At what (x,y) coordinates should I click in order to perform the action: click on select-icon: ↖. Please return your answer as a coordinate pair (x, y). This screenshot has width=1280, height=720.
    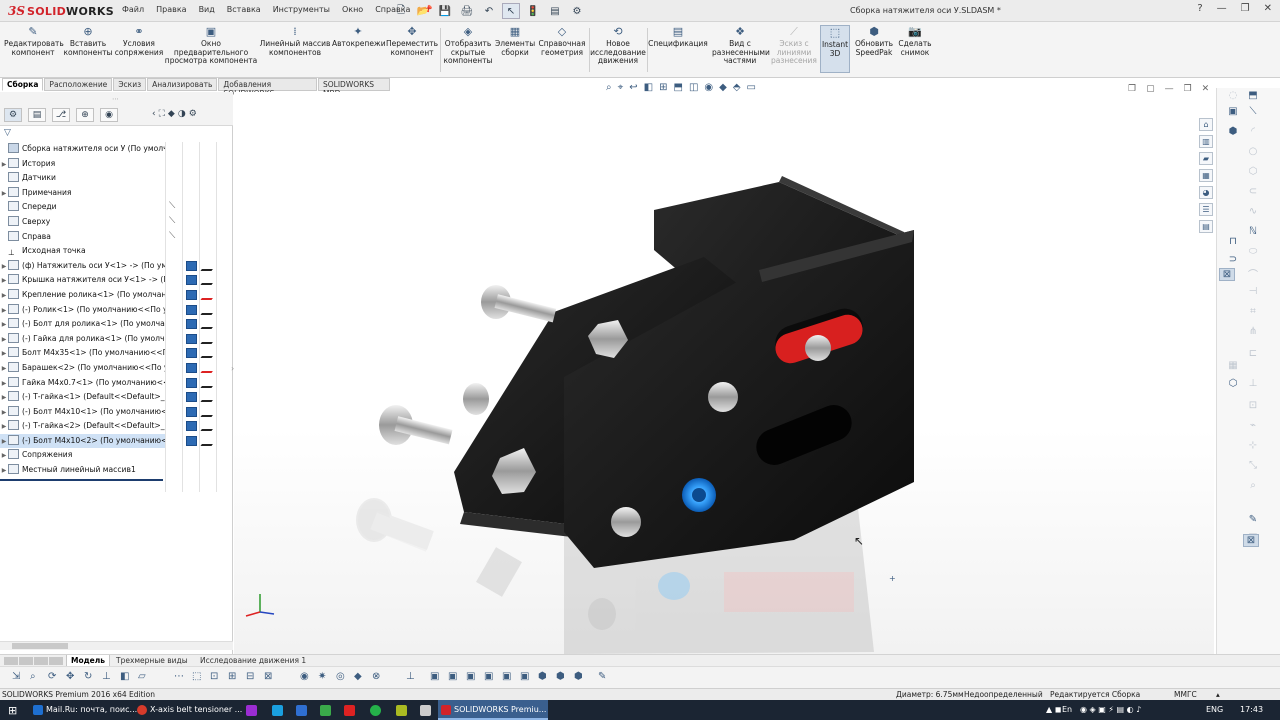
    Looking at the image, I should click on (511, 11).